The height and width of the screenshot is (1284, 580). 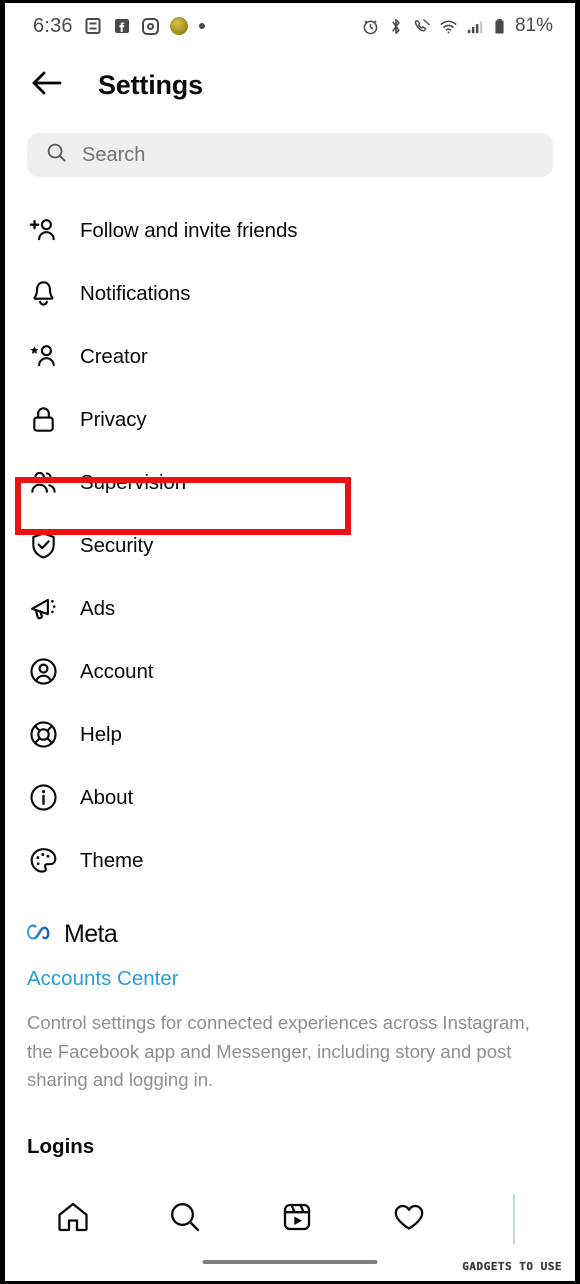 What do you see at coordinates (98, 608) in the screenshot?
I see `menu-item-label: Ads` at bounding box center [98, 608].